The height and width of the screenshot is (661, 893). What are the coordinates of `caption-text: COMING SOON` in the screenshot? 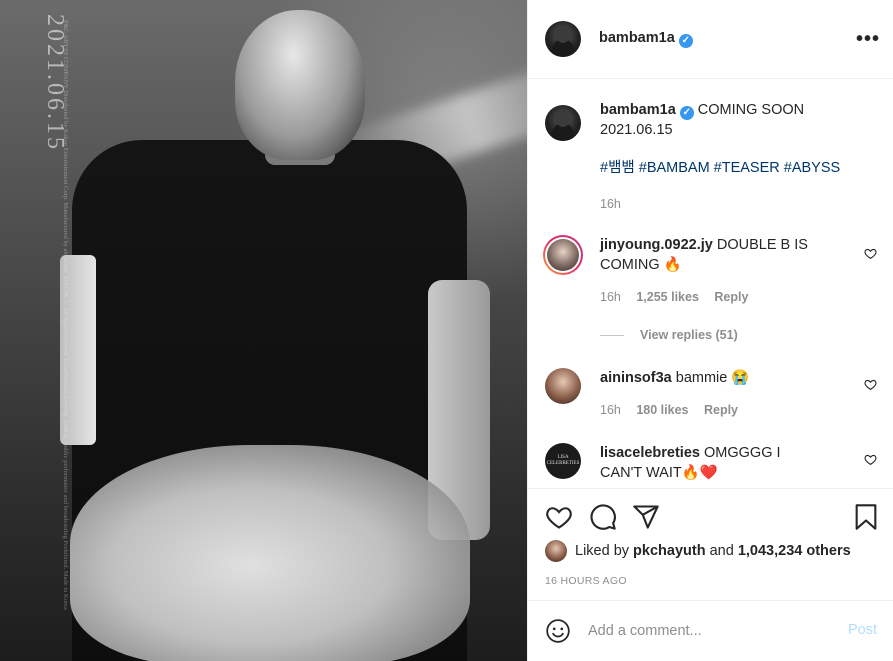 It's located at (751, 110).